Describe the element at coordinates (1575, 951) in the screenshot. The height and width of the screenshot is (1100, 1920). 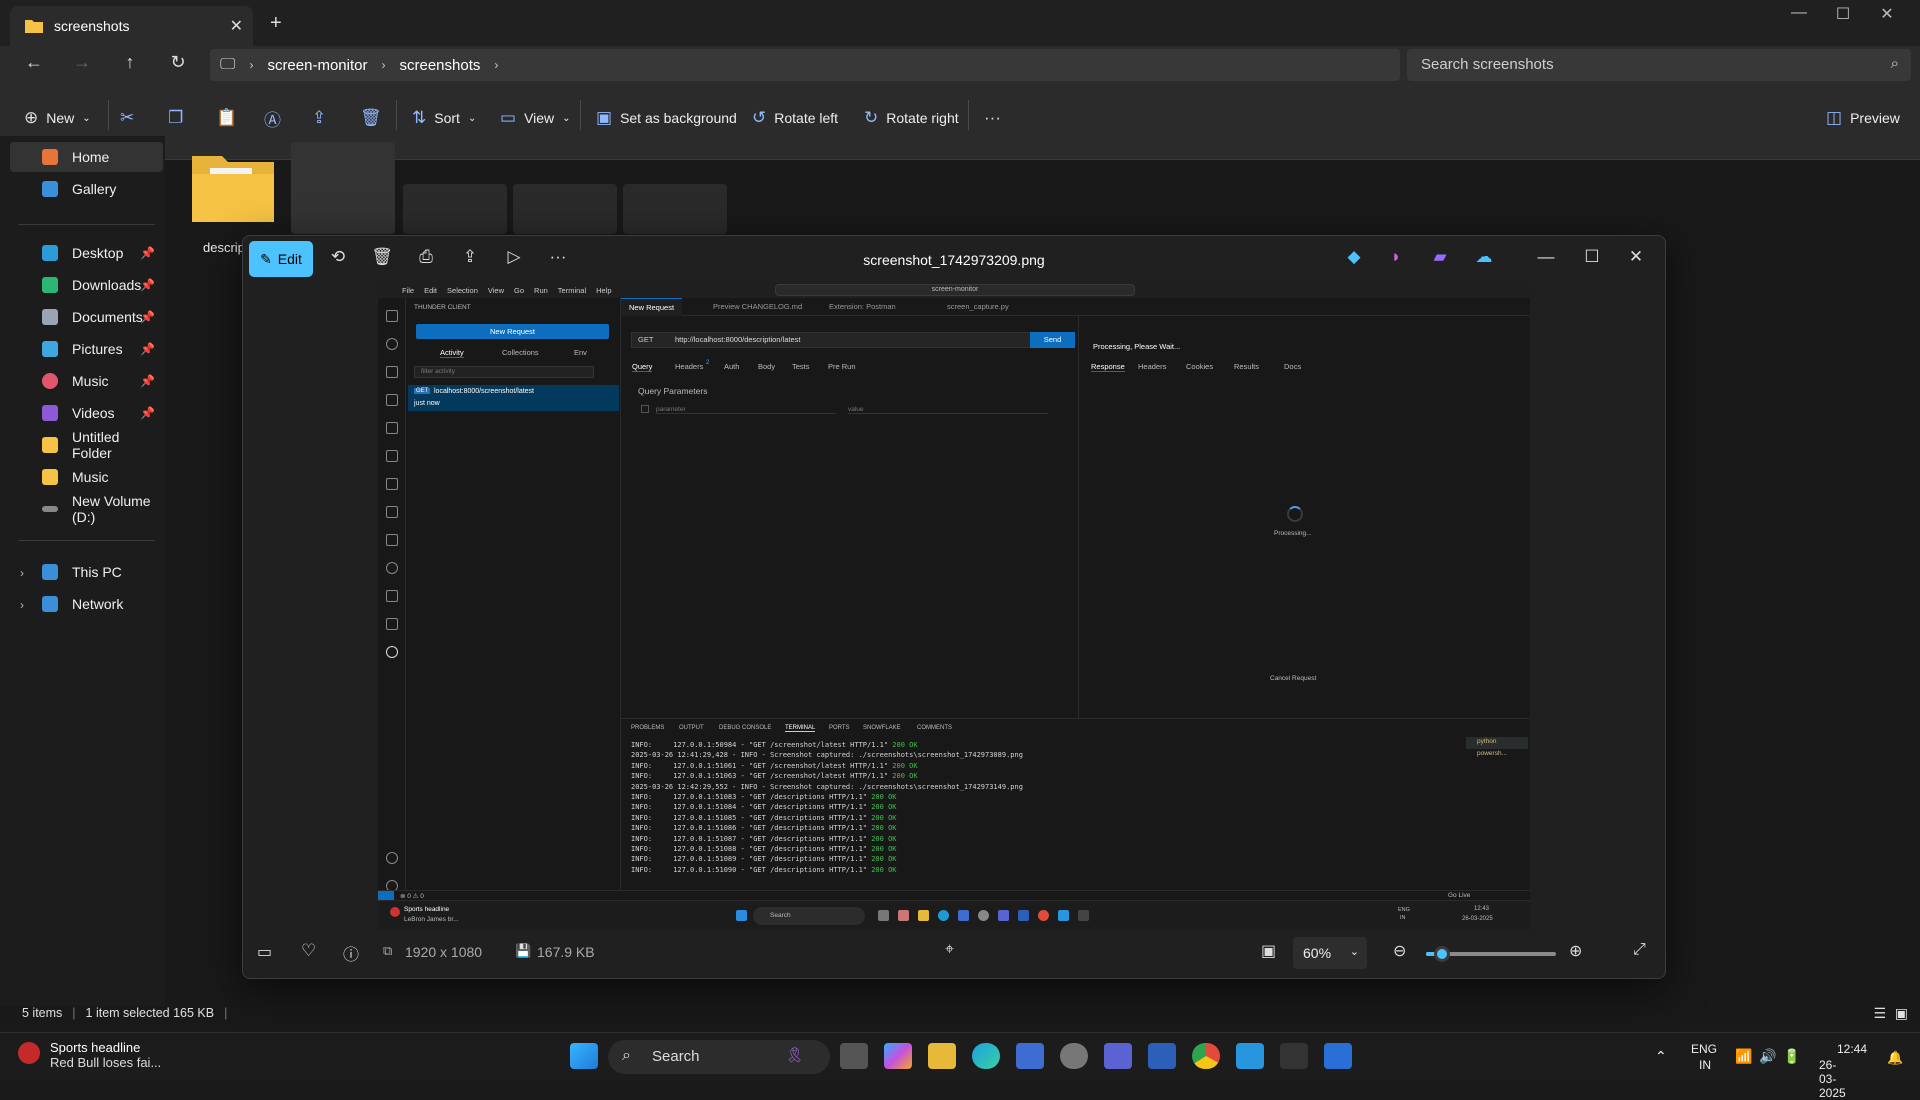
I see `zoom-in-icon: ⊕` at that location.